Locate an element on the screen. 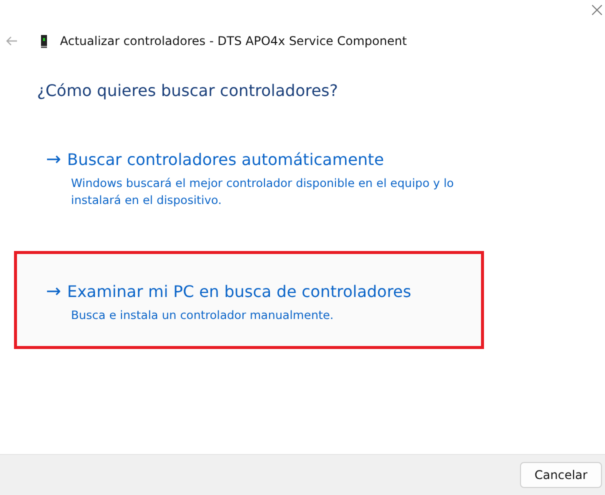 The height and width of the screenshot is (495, 605). option-description: Windows buscará el mejor controlador disponible en el equipo y lo instalará en el dispositivo. is located at coordinates (263, 192).